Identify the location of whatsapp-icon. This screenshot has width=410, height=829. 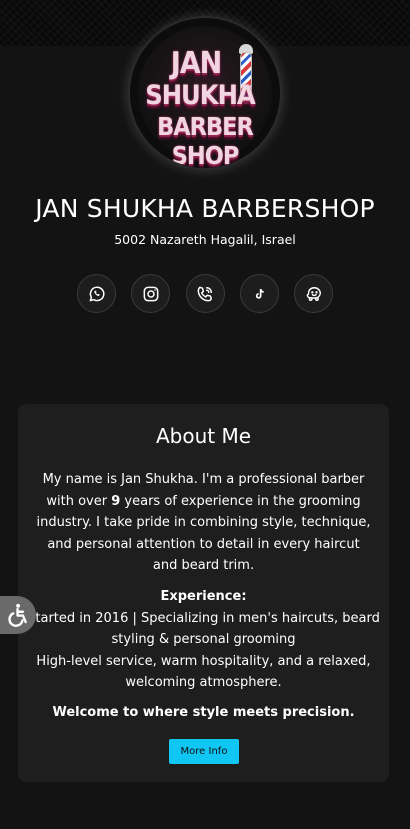
(96, 293).